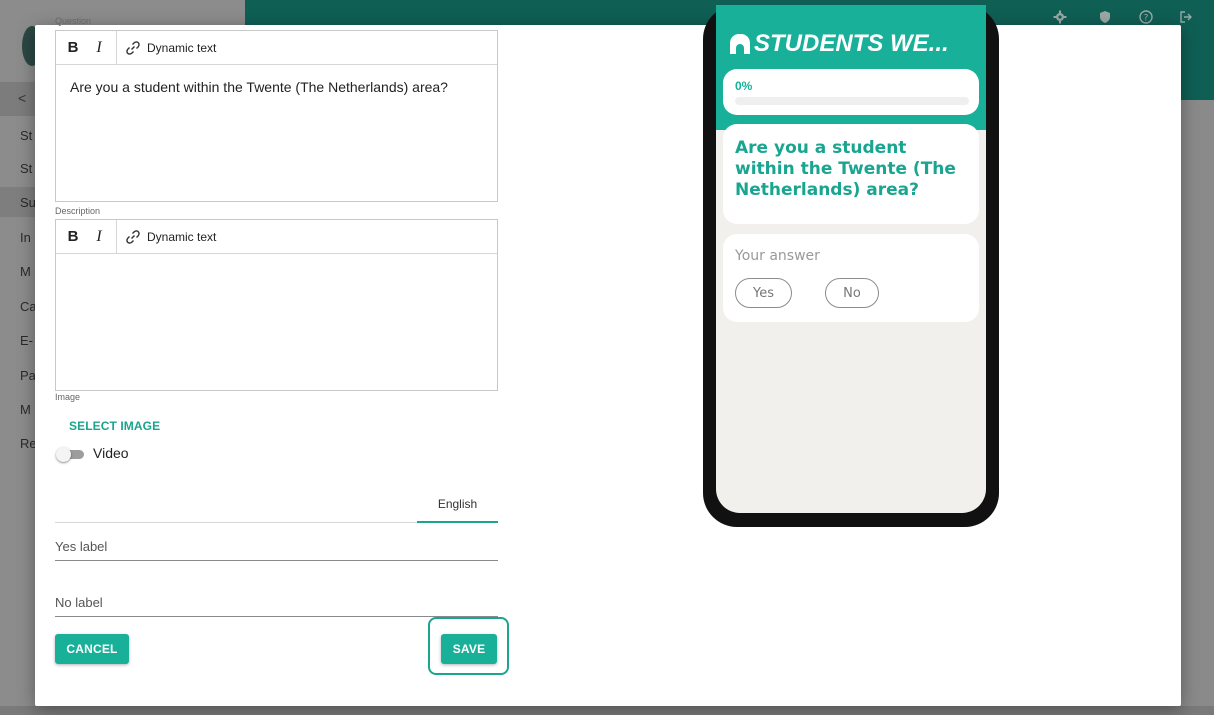 This screenshot has height=715, width=1214. Describe the element at coordinates (276, 305) in the screenshot. I see `description-editor: B I Dynamic text` at that location.